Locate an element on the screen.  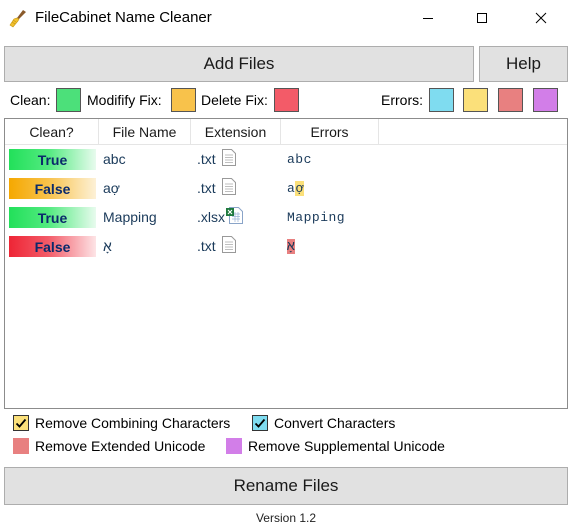
remove-extended-option: Remove Extended Unicode is located at coordinates (109, 446).